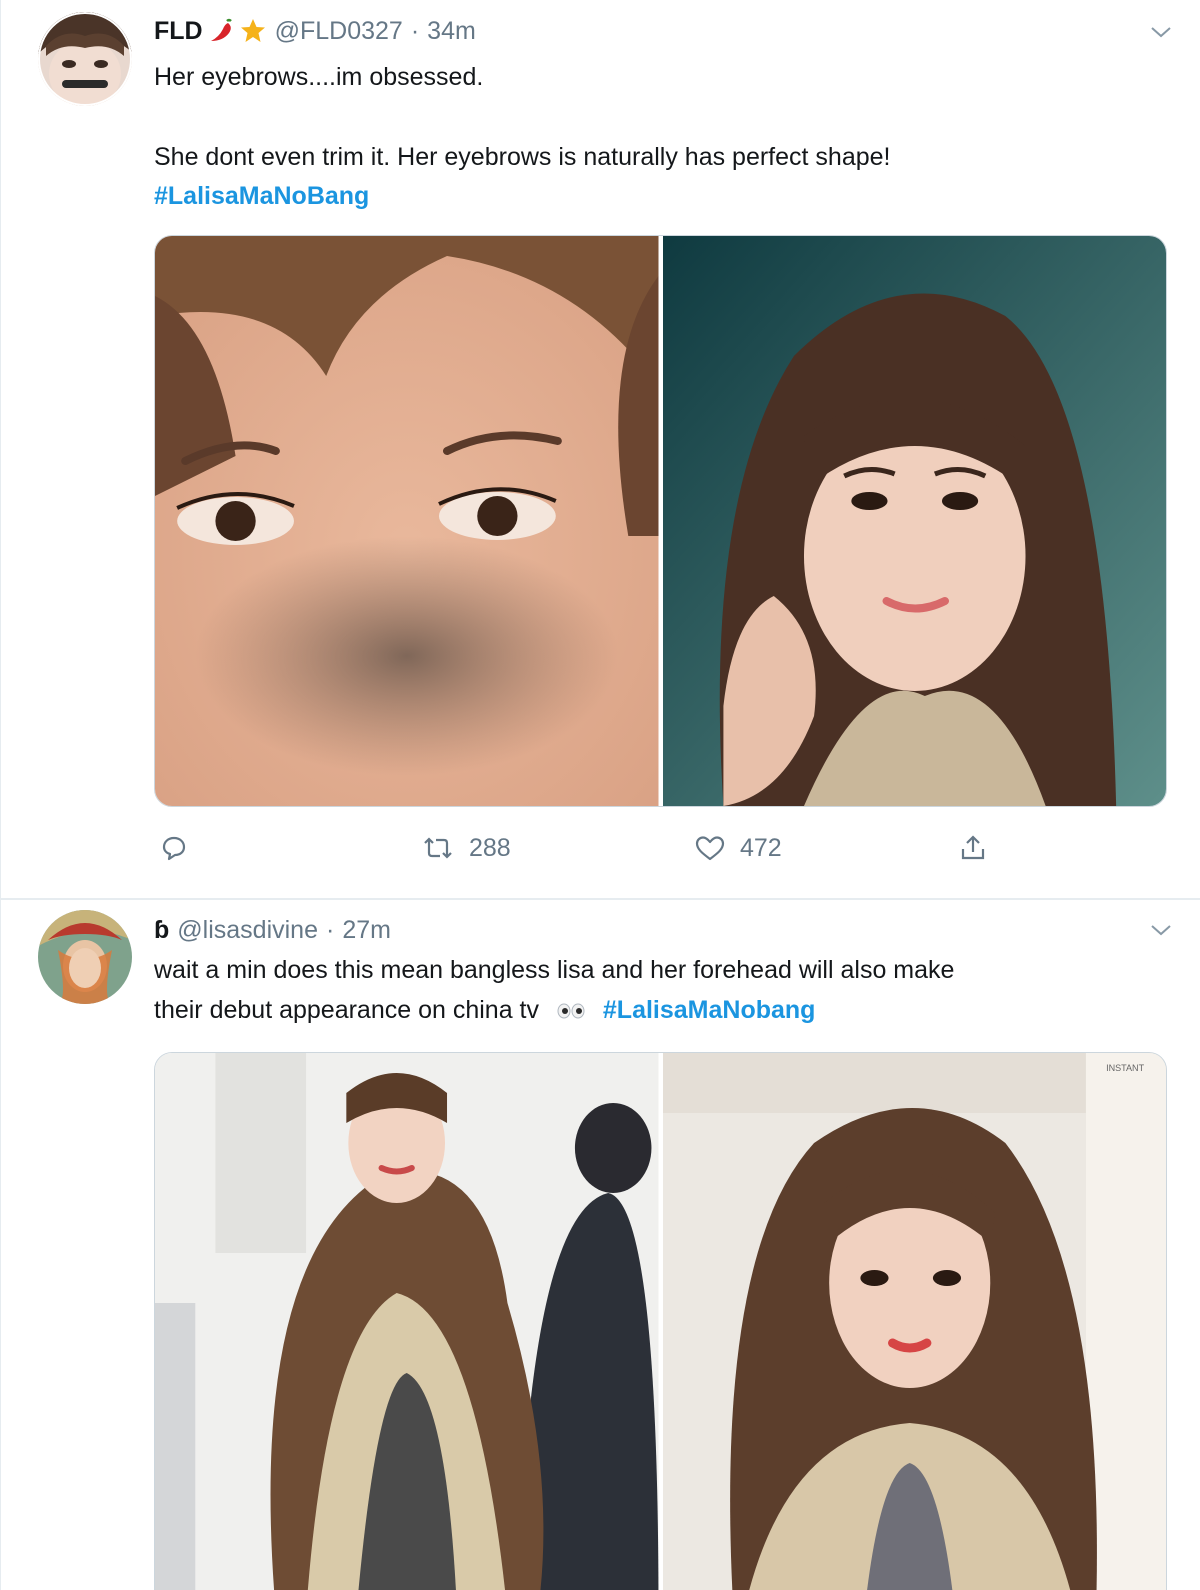 Image resolution: width=1200 pixels, height=1590 pixels. Describe the element at coordinates (710, 848) in the screenshot. I see `heart-icon` at that location.